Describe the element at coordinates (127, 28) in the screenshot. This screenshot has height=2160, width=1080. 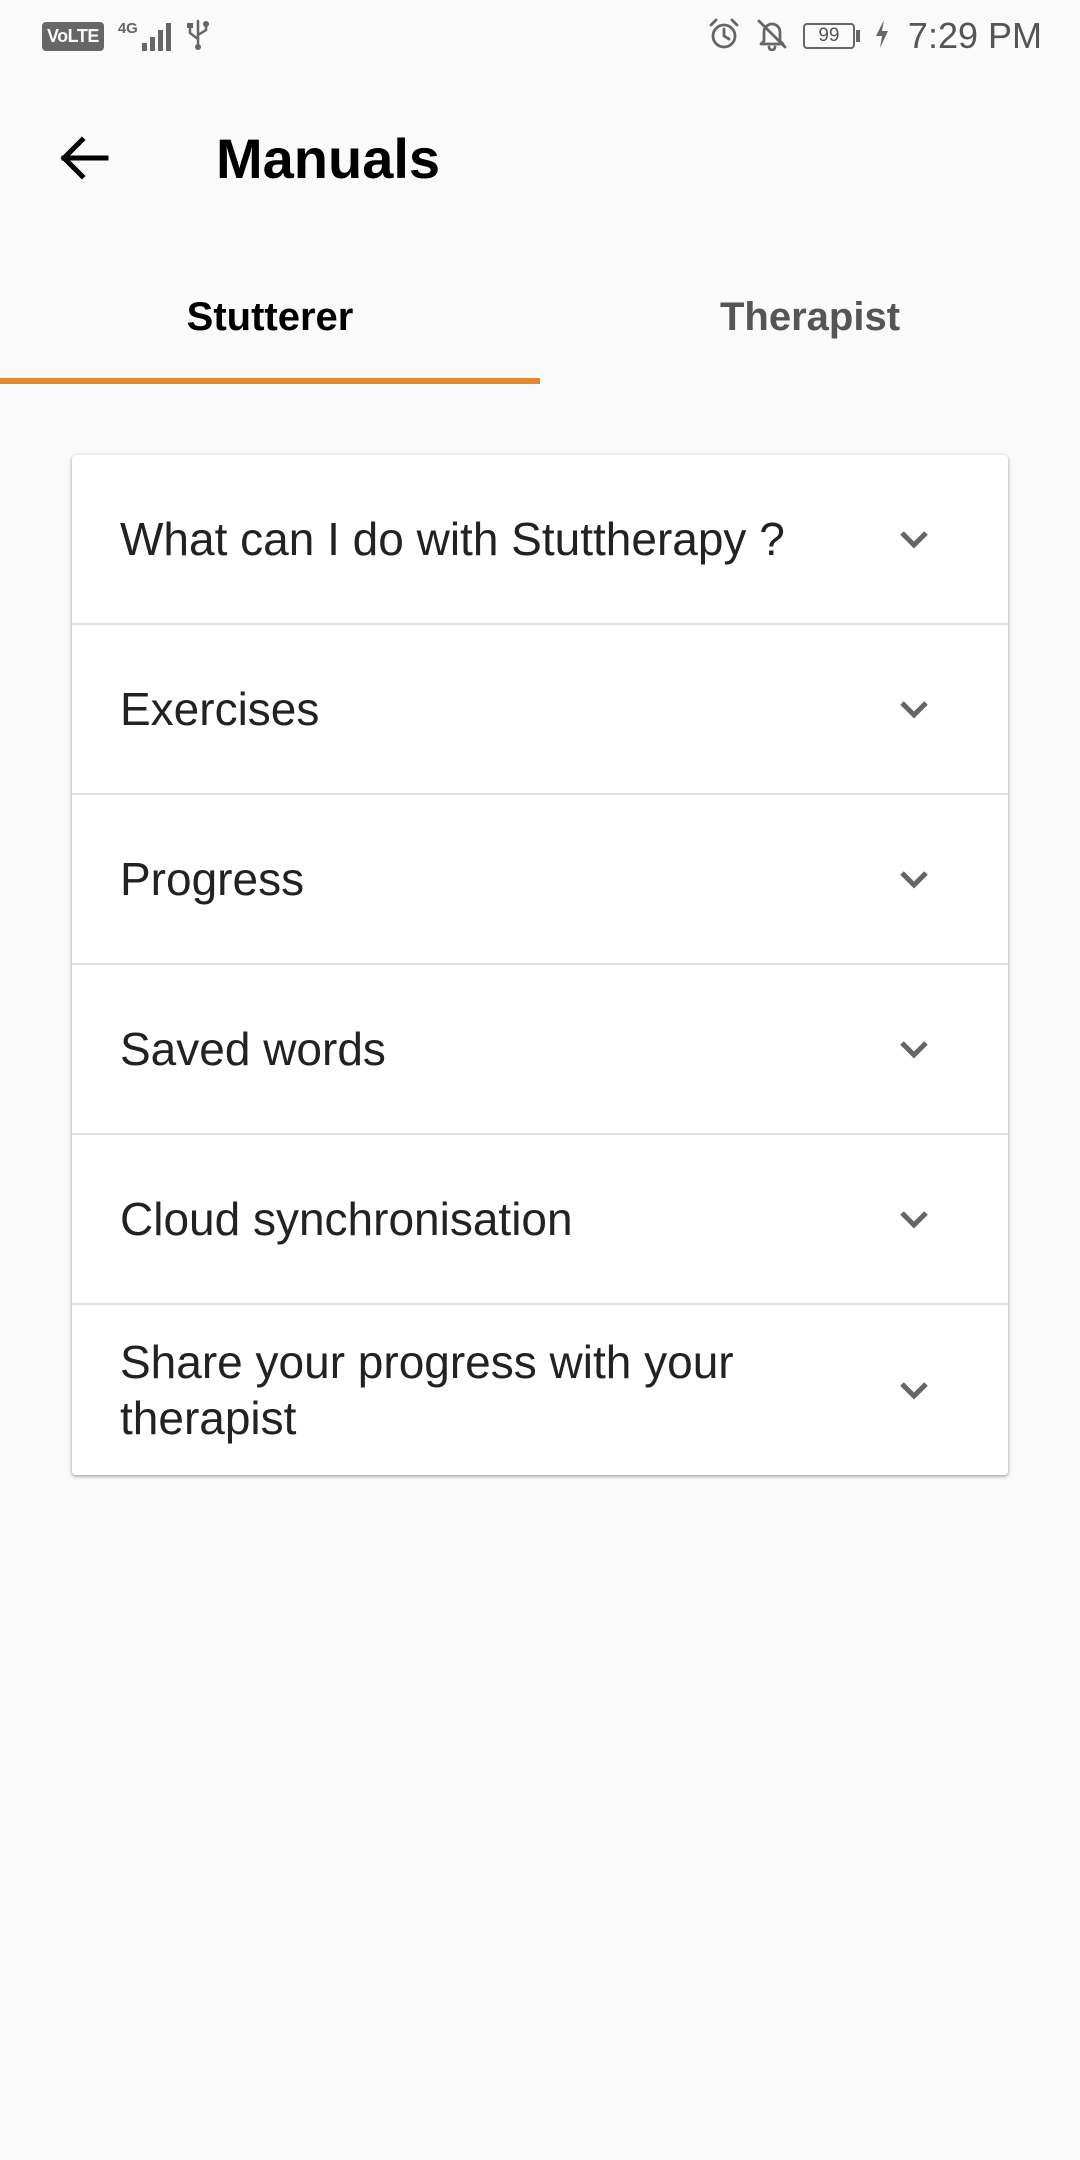
I see `network-type: 4G` at that location.